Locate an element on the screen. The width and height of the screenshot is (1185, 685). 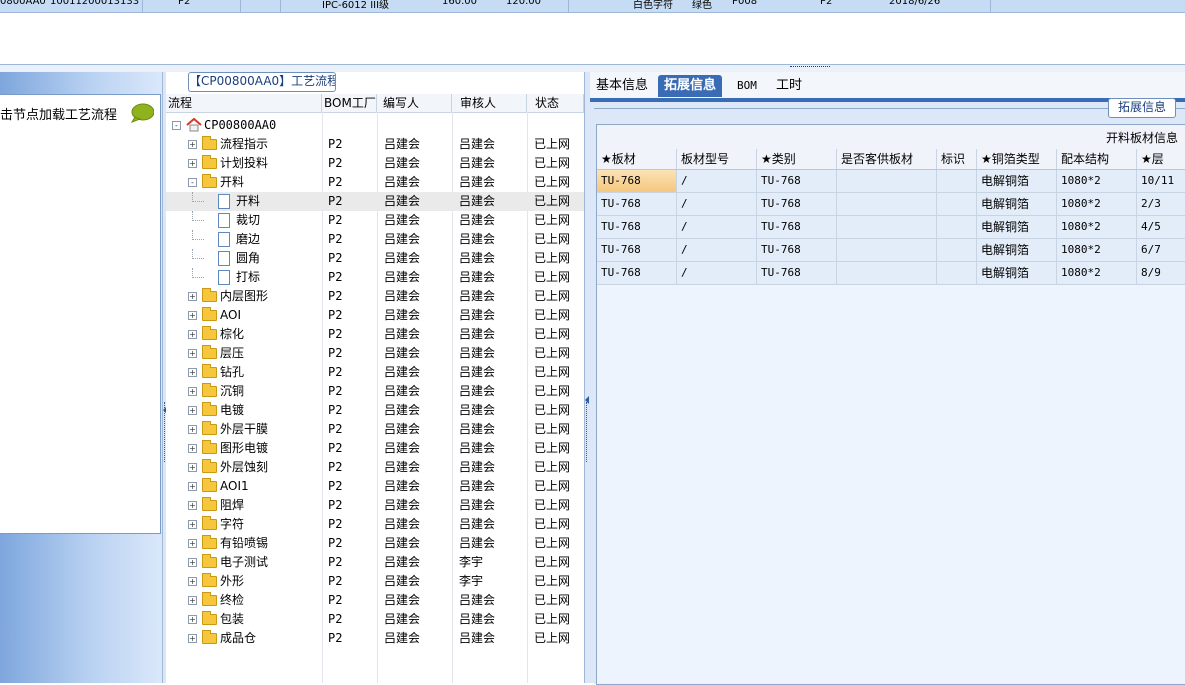
tree-row: + 计划投料 P2 吕建会 吕建会 已上网 is located at coordinates (375, 163).